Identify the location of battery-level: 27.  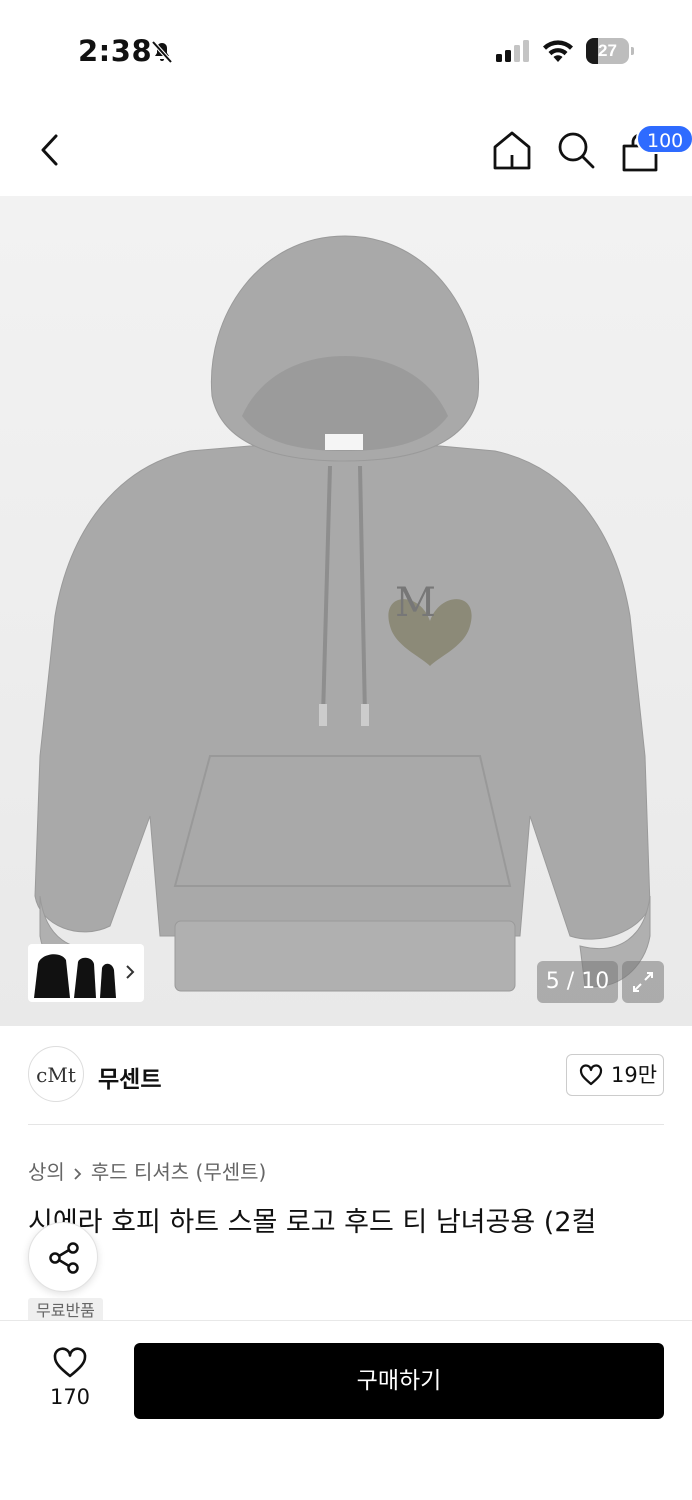
(607, 50).